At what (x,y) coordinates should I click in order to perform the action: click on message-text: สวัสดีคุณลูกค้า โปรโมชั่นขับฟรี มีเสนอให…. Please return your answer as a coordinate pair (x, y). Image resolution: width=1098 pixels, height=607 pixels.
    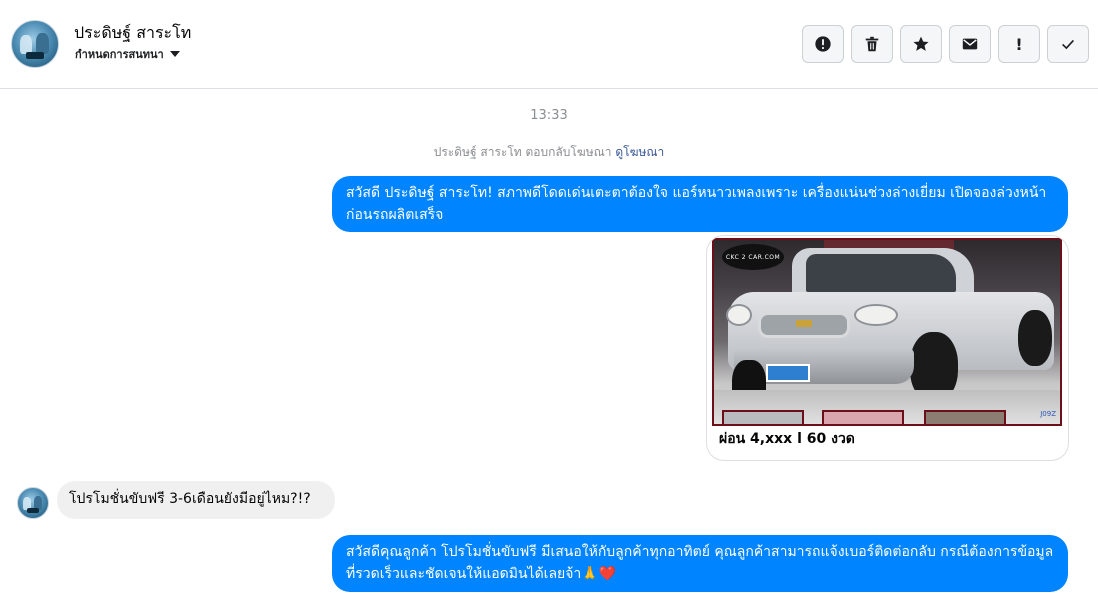
    Looking at the image, I should click on (700, 563).